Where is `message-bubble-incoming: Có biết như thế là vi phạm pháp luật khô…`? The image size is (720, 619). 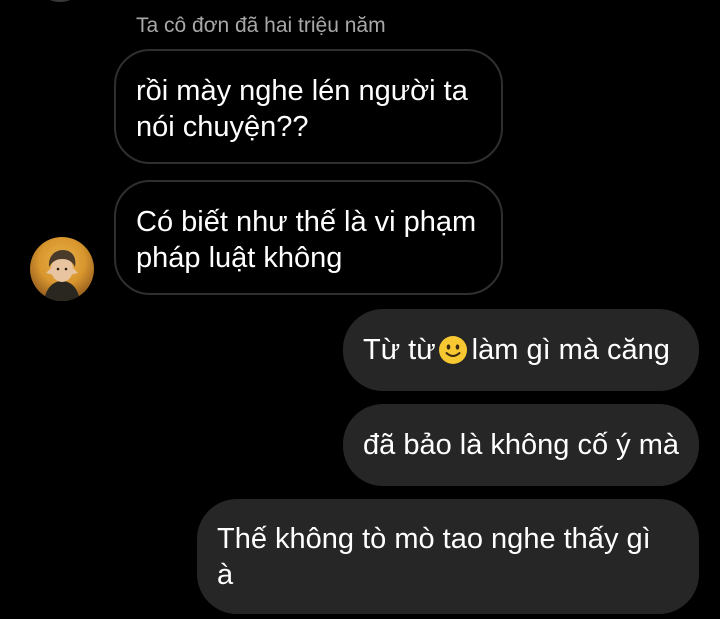
message-bubble-incoming: Có biết như thế là vi phạm pháp luật khô… is located at coordinates (308, 237).